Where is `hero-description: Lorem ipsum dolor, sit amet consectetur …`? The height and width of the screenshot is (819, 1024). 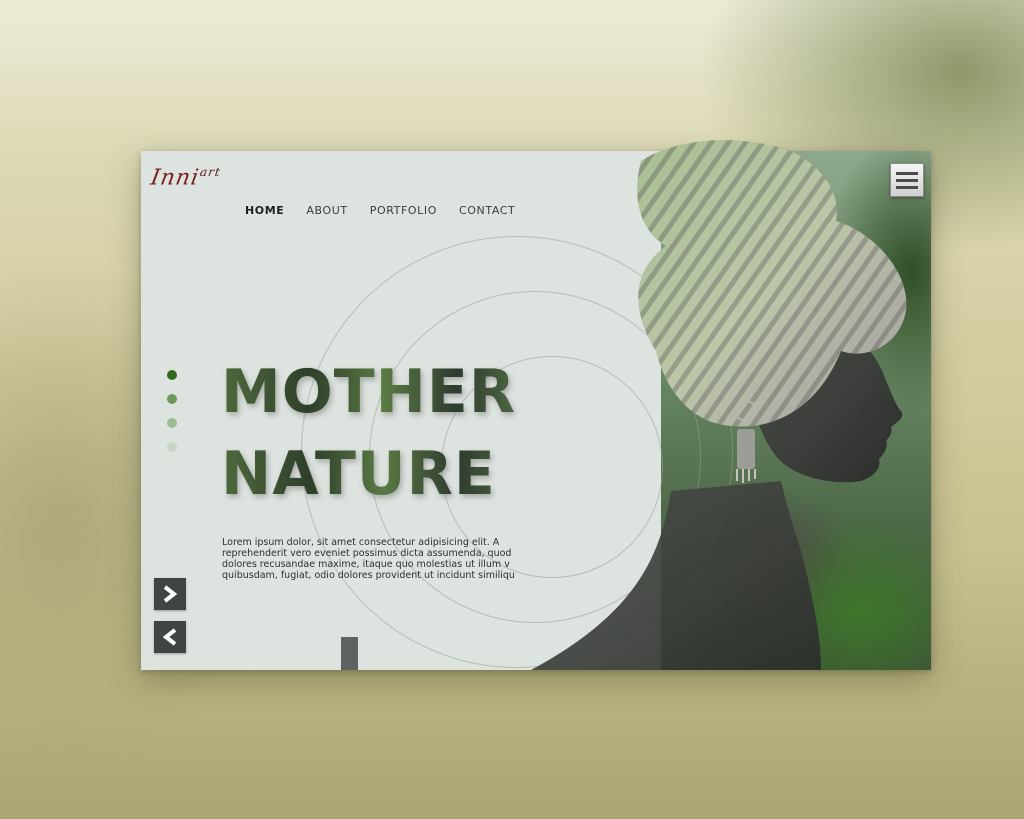
hero-description: Lorem ipsum dolor, sit amet consectetur … is located at coordinates (368, 558).